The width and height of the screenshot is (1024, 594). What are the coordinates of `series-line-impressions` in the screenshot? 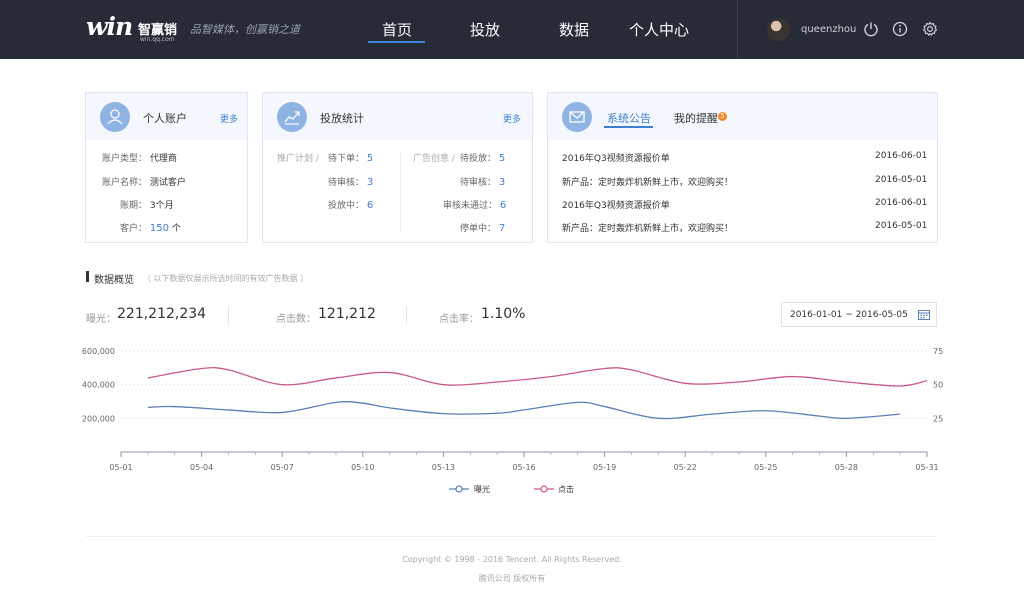 It's located at (524, 410).